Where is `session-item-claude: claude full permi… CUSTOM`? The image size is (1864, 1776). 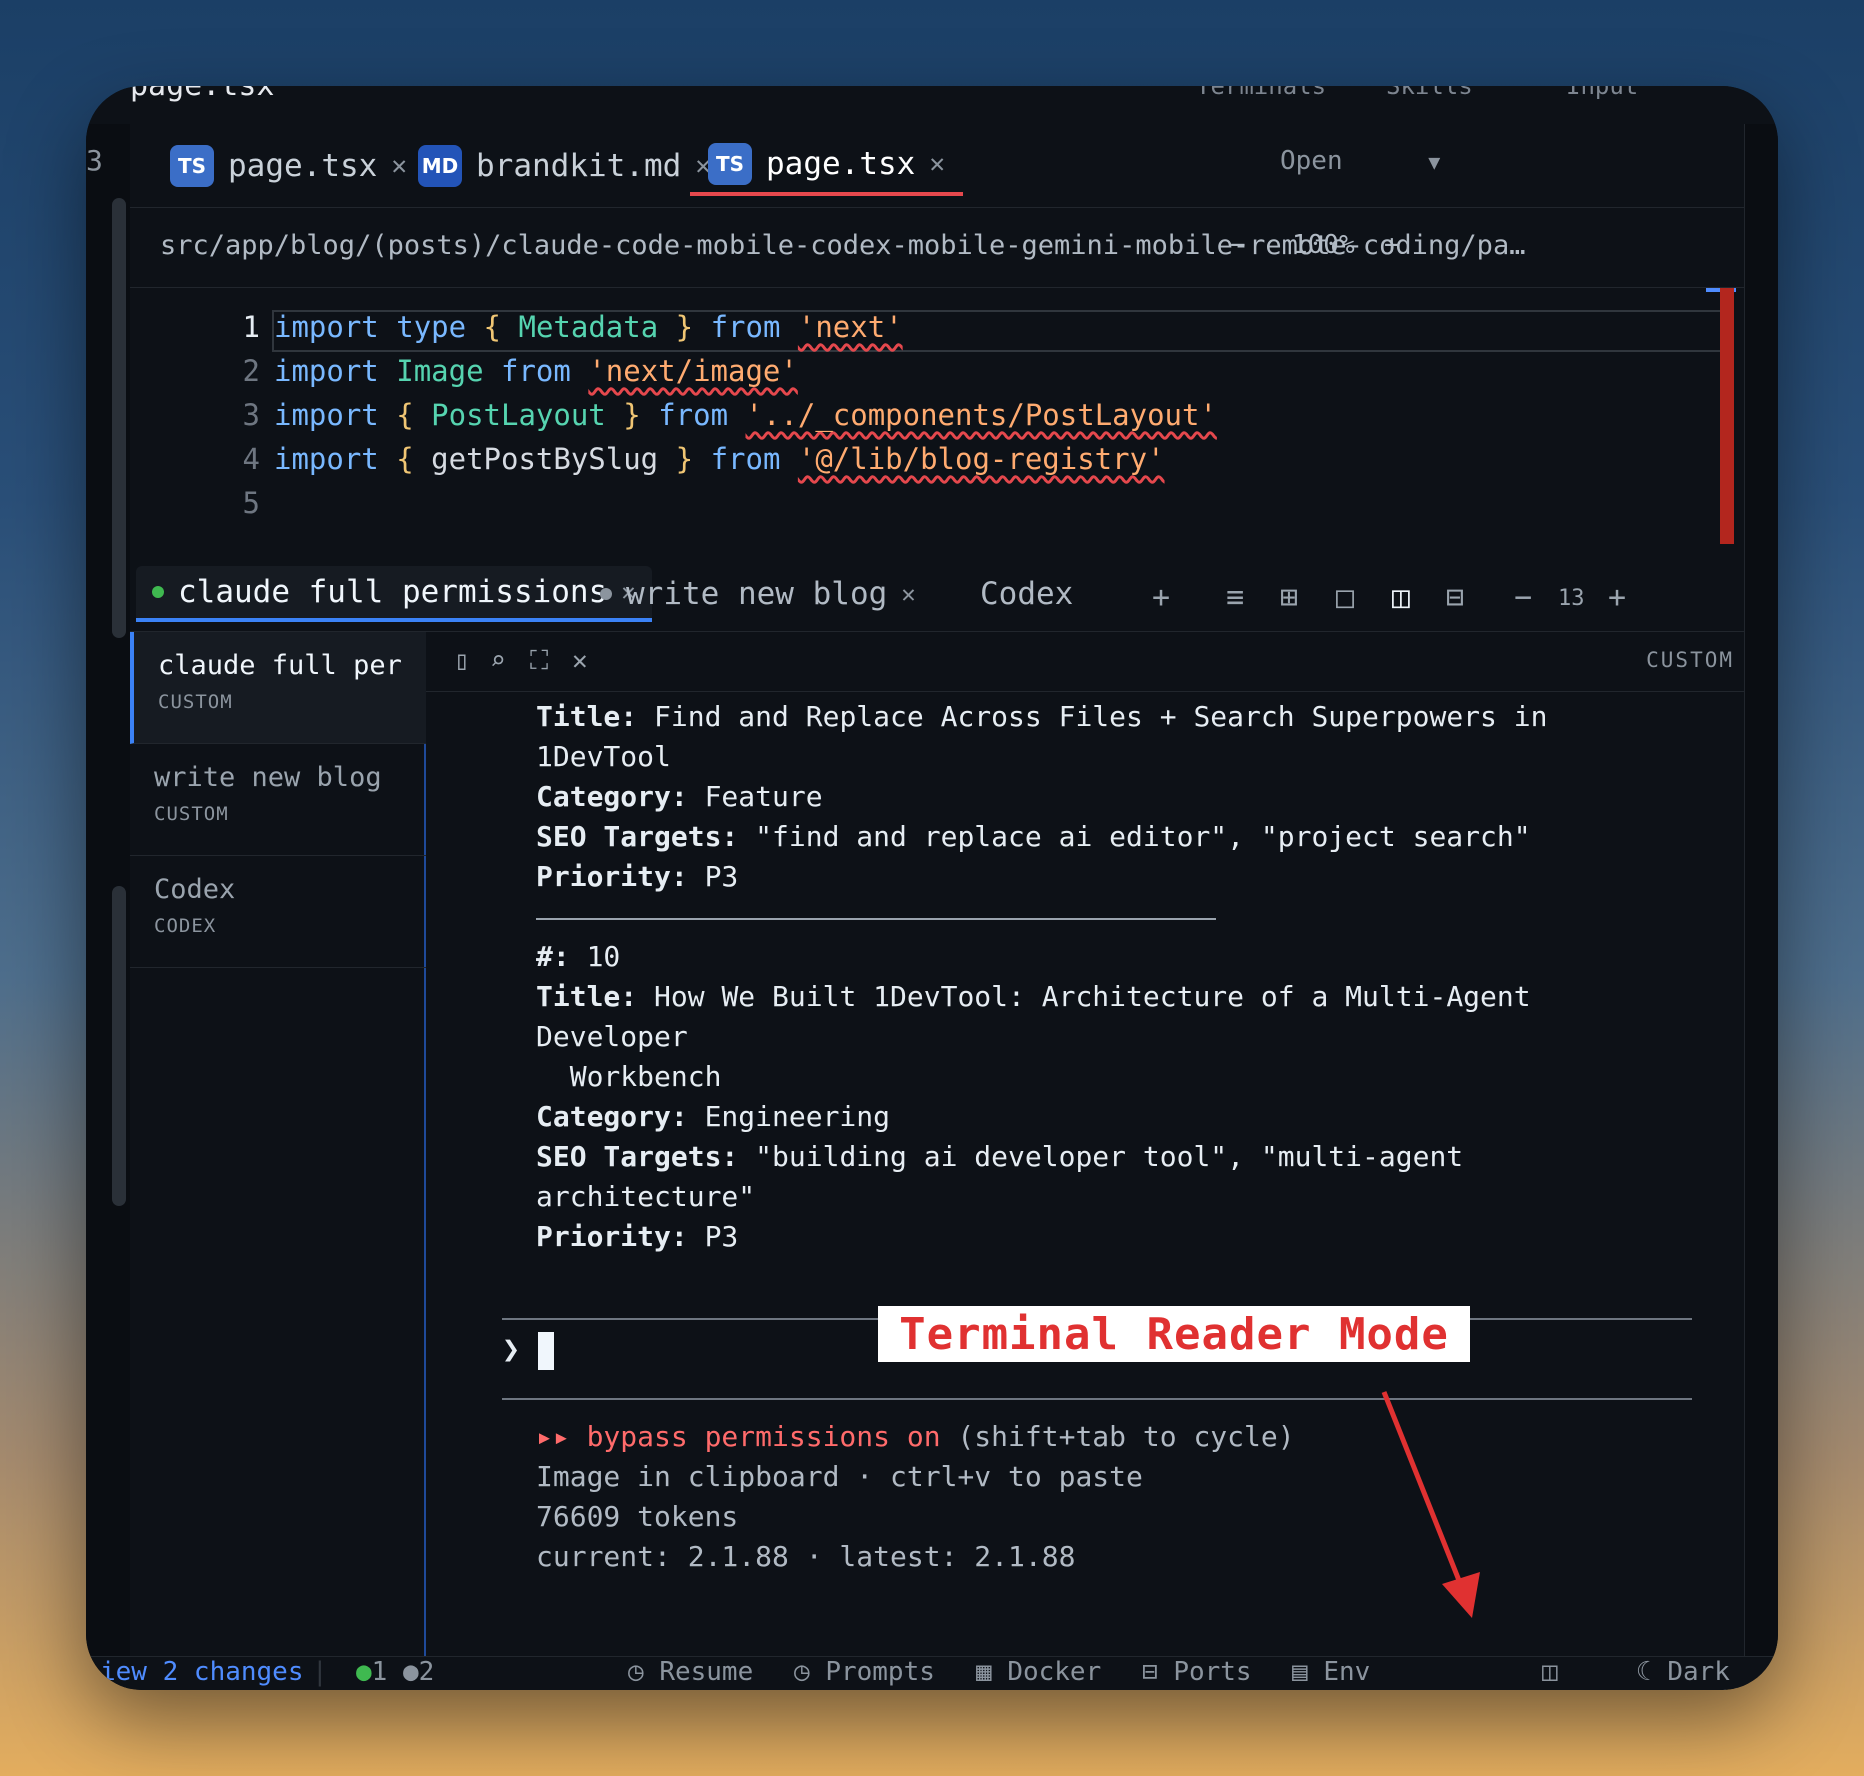 session-item-claude: claude full permi… CUSTOM is located at coordinates (278, 688).